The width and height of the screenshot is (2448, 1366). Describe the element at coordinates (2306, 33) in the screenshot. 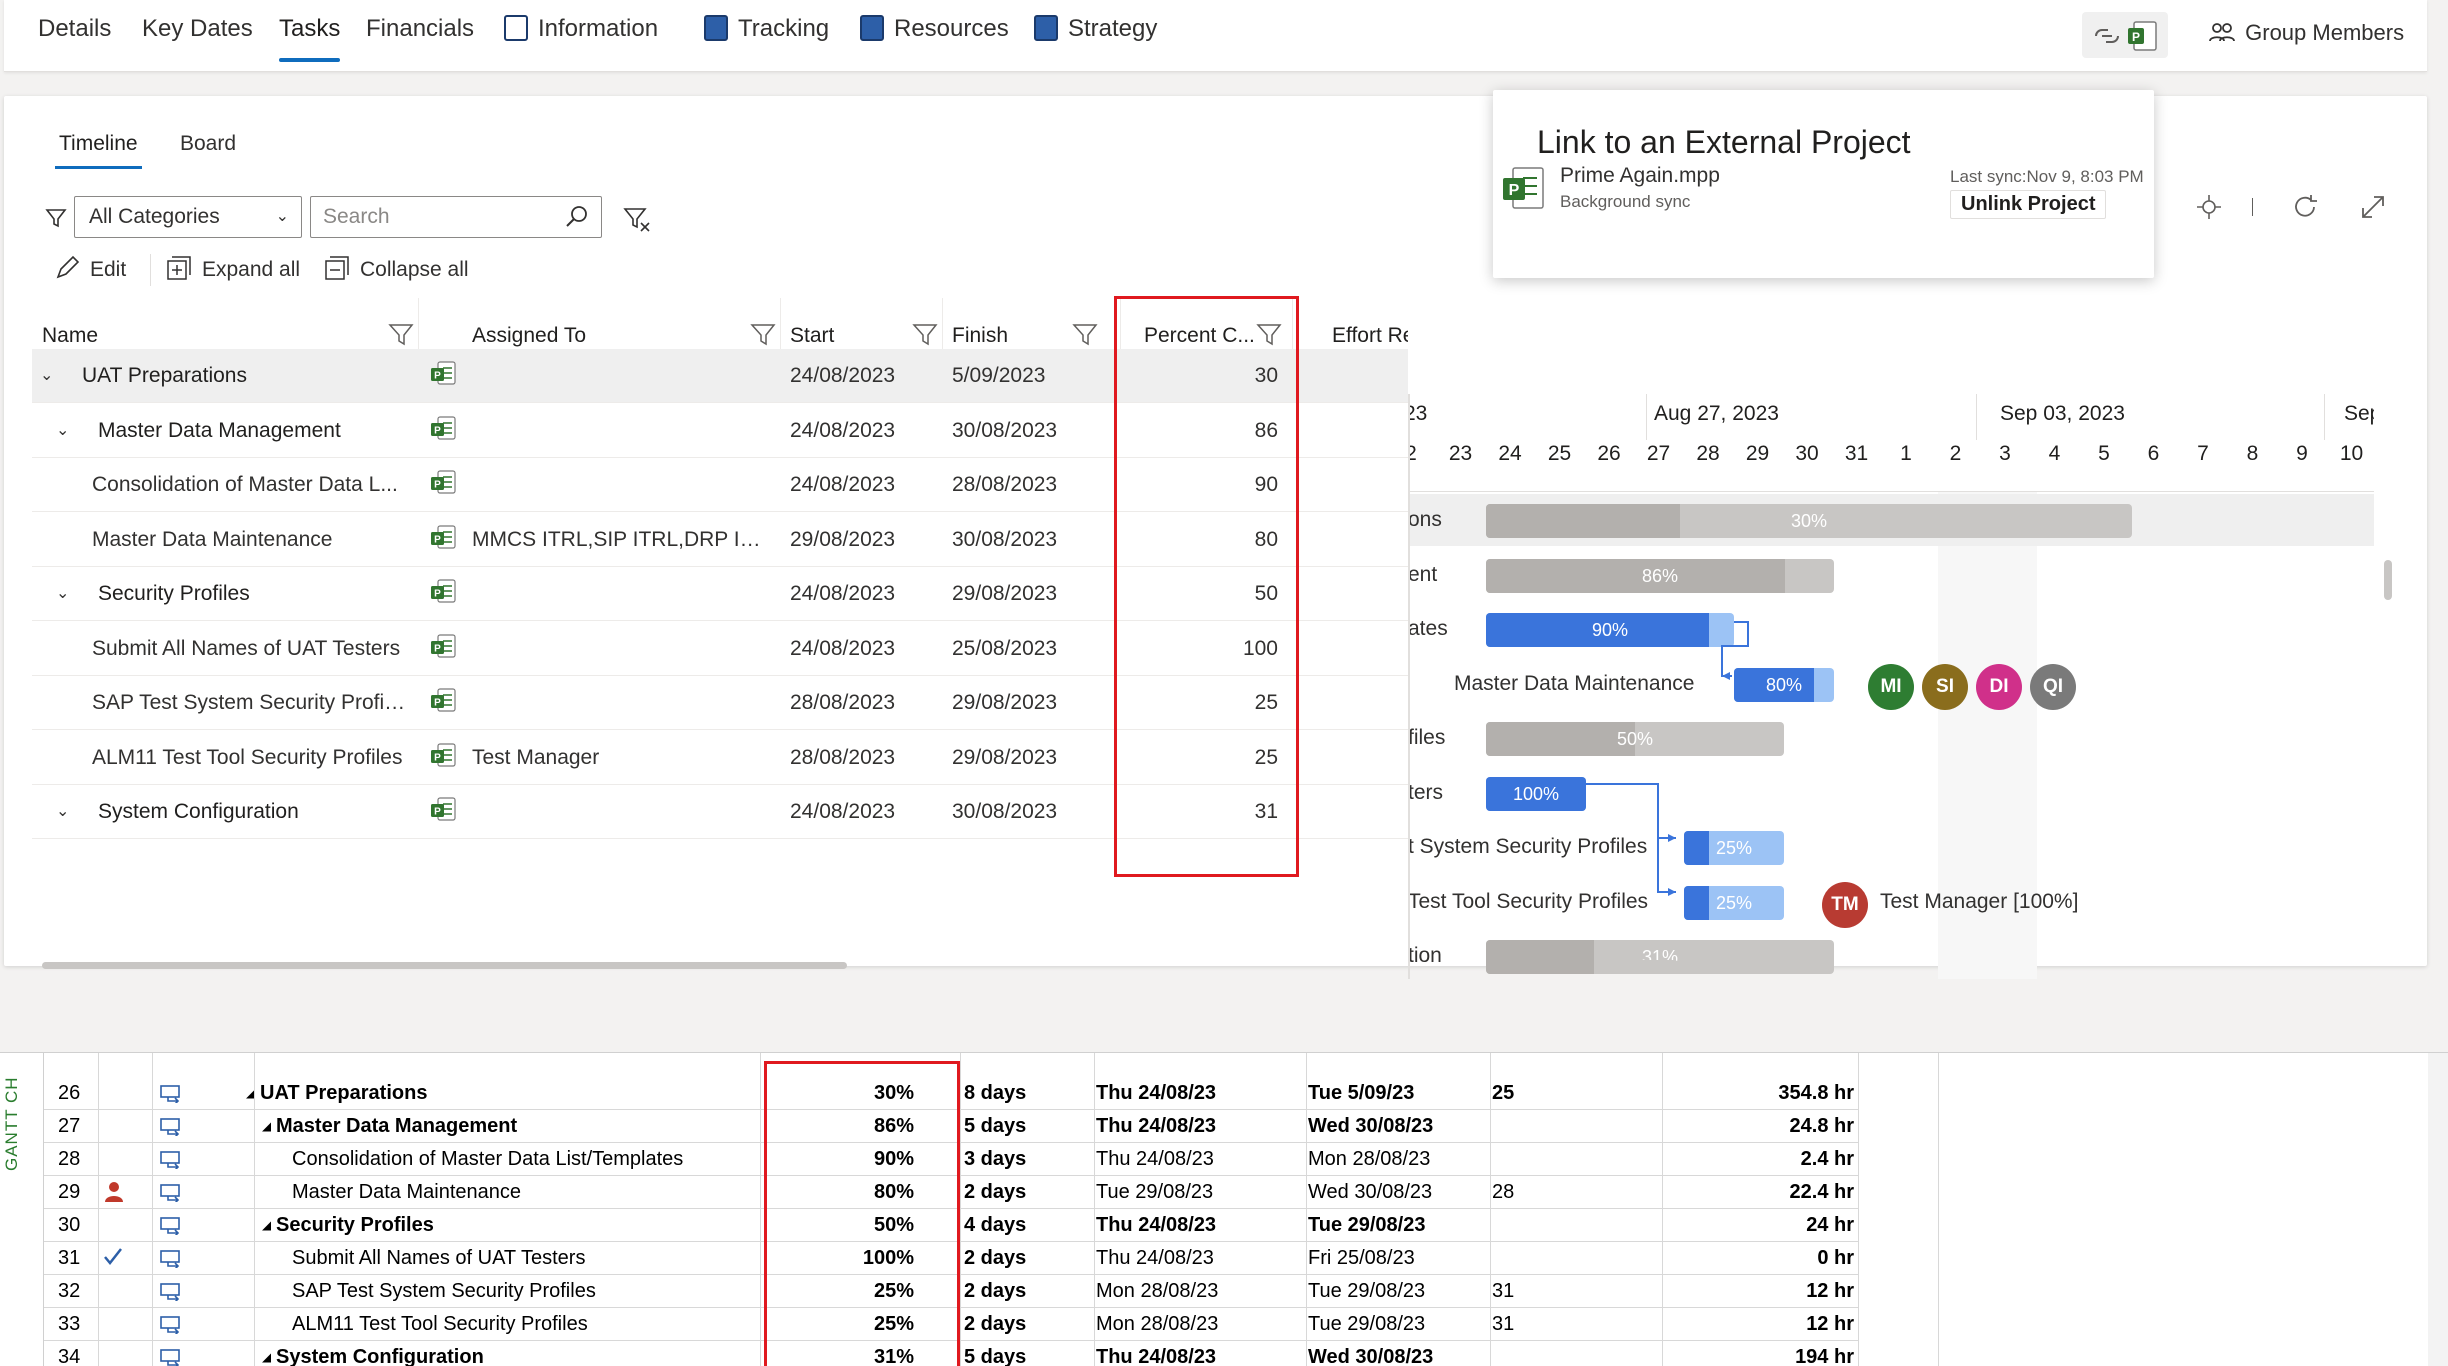

I see `group-members-button: Group Members` at that location.